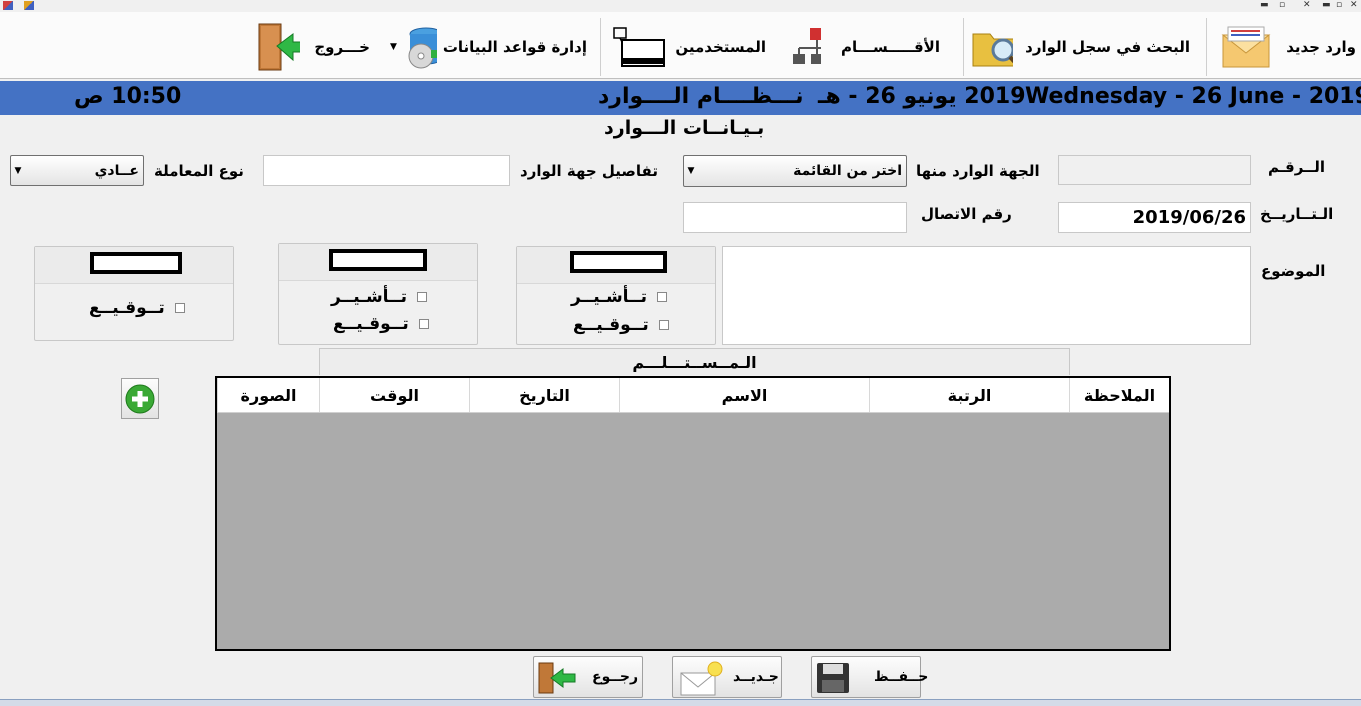 This screenshot has height=706, width=1361. Describe the element at coordinates (557, 678) in the screenshot. I see `back-door-icon` at that location.